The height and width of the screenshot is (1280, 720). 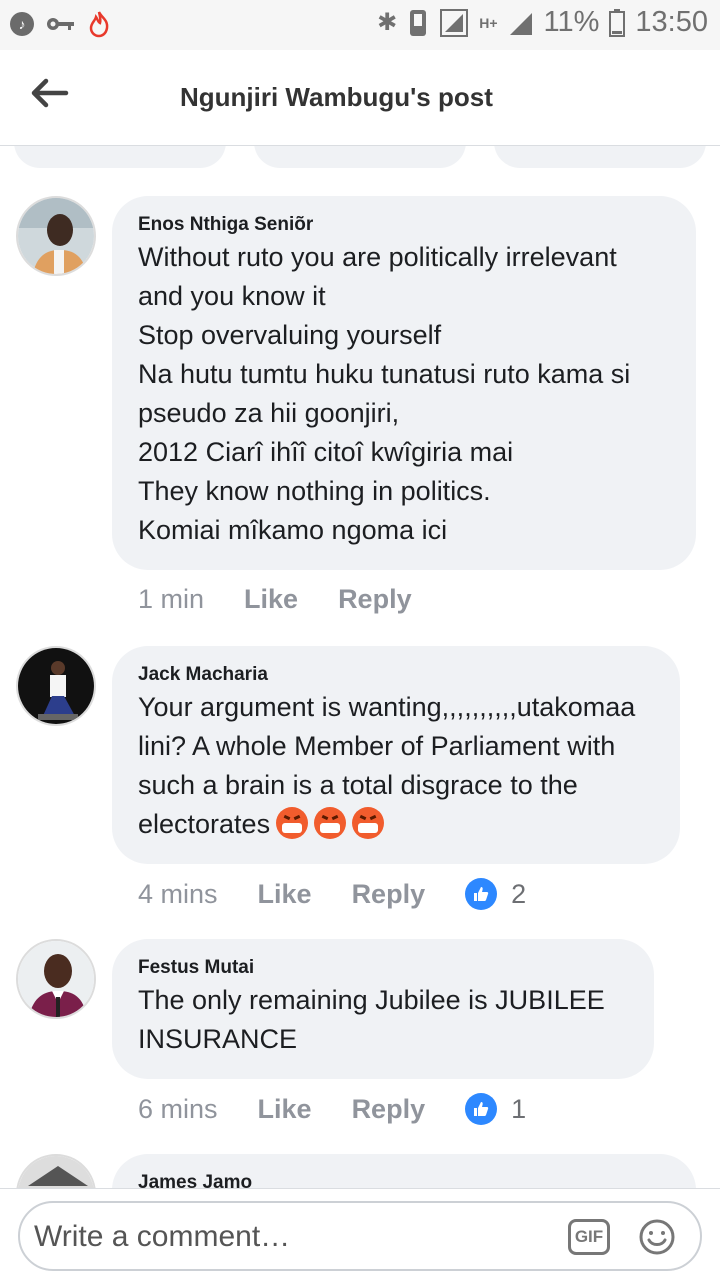 What do you see at coordinates (360, 25) in the screenshot?
I see `status-bar: ♪ ✱ H+ 11% 13:50` at bounding box center [360, 25].